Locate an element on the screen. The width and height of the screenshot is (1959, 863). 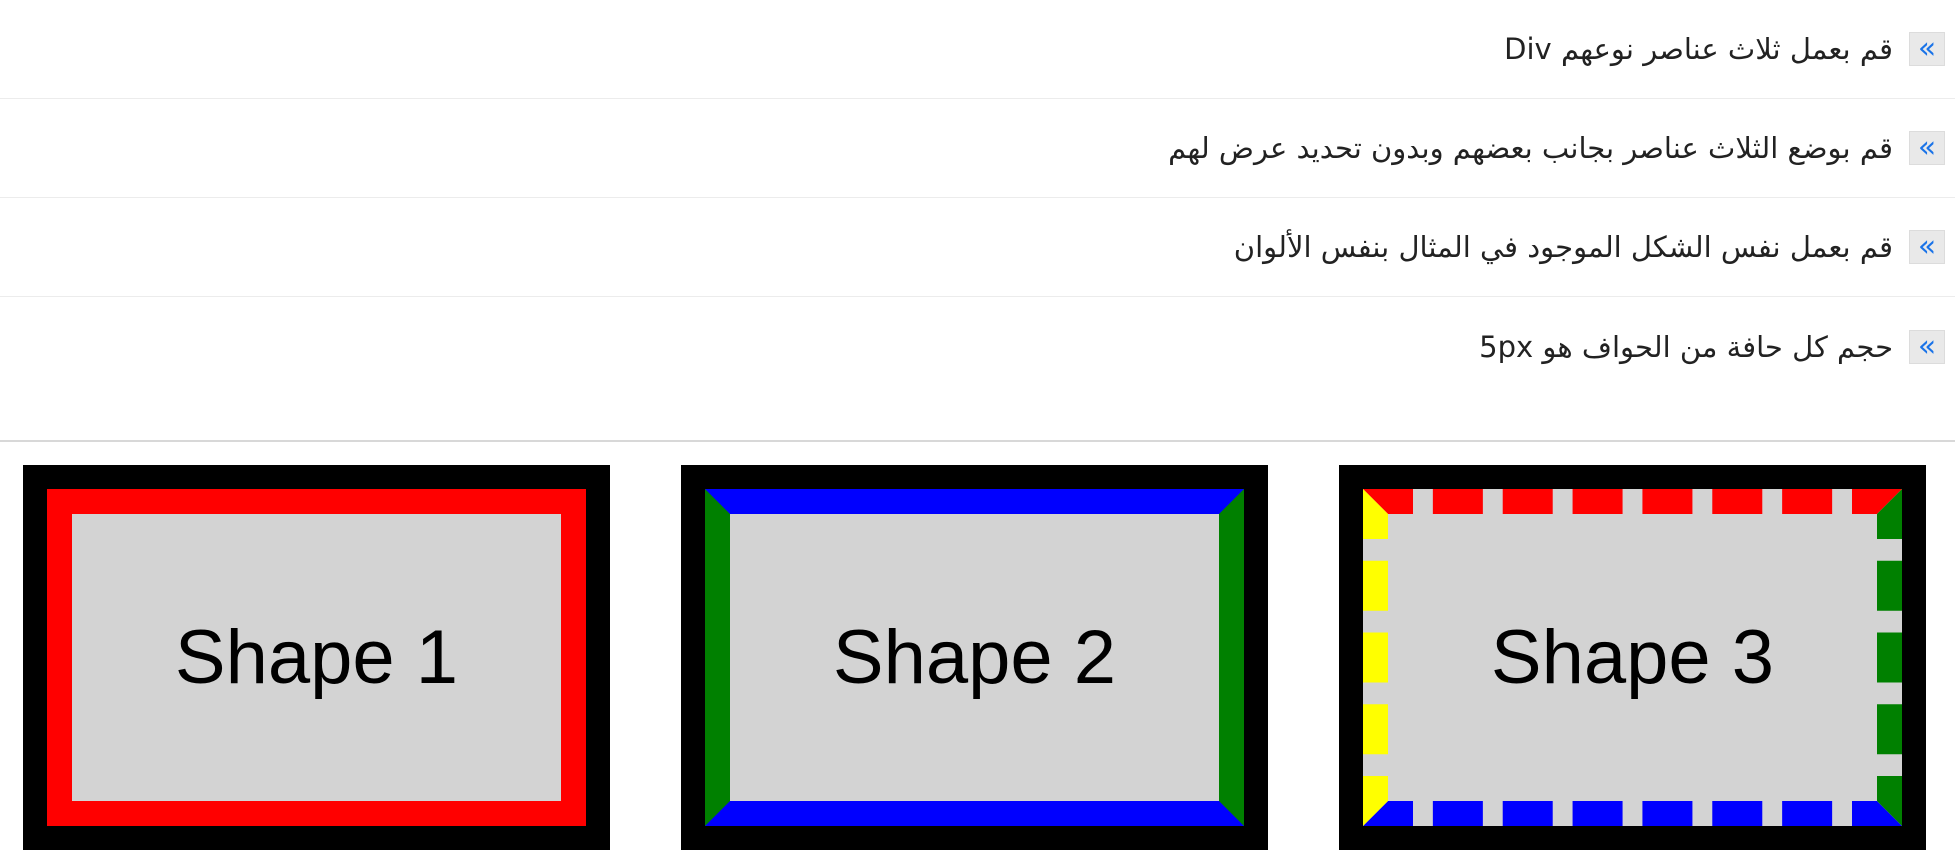
section-divider is located at coordinates (977, 441).